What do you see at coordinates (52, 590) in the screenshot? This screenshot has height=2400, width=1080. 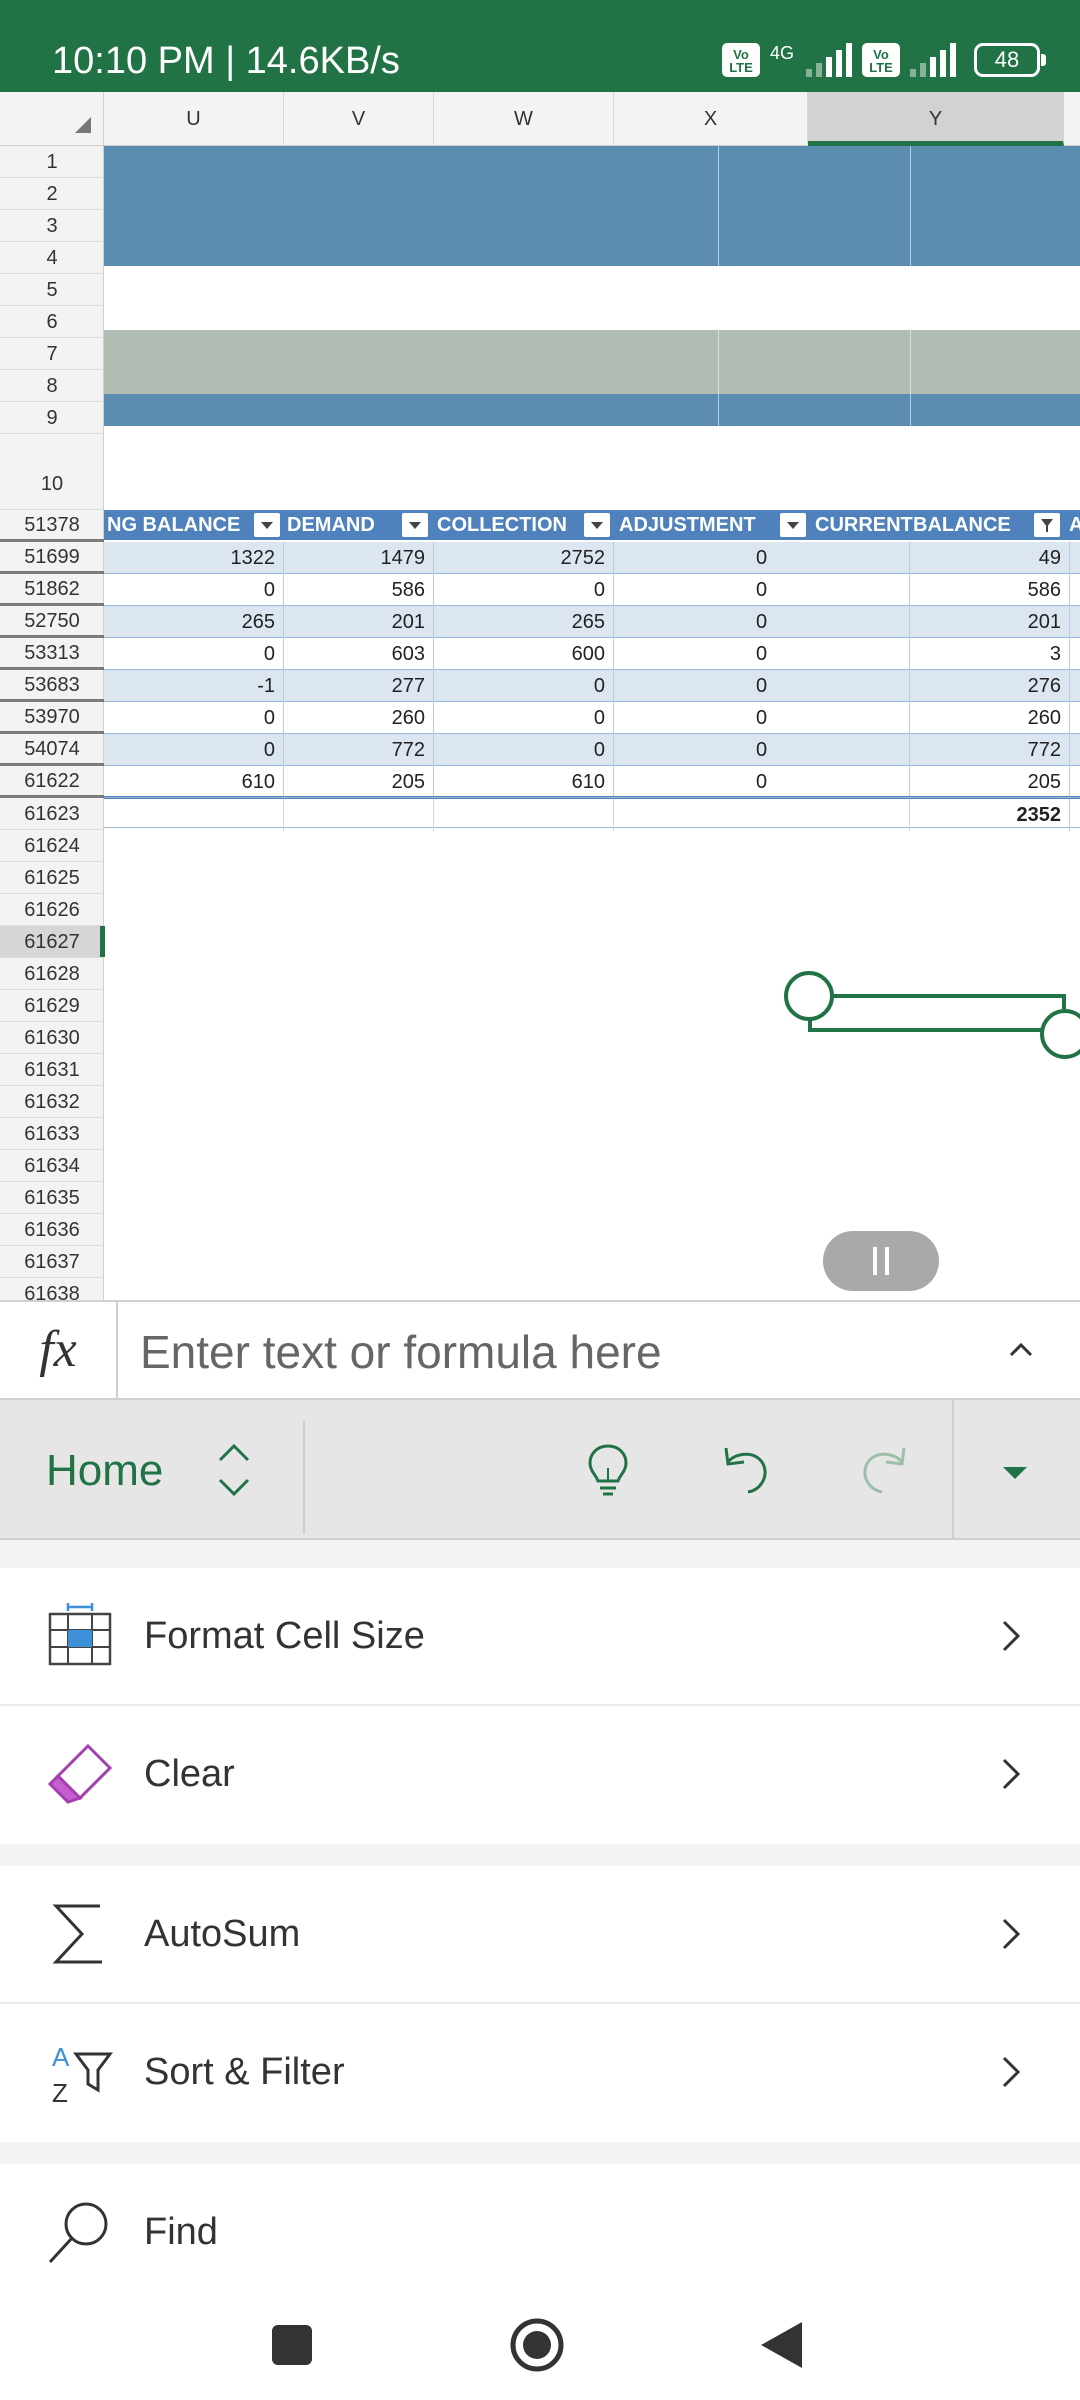 I see `row-header: 51862` at bounding box center [52, 590].